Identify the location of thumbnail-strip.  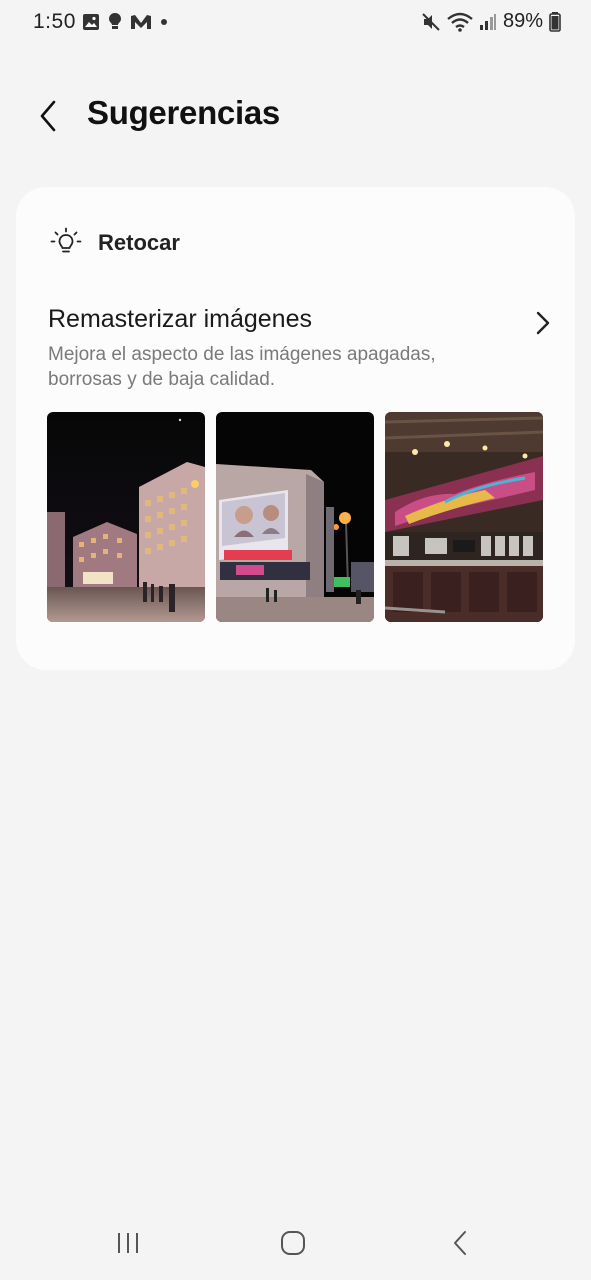
(295, 517).